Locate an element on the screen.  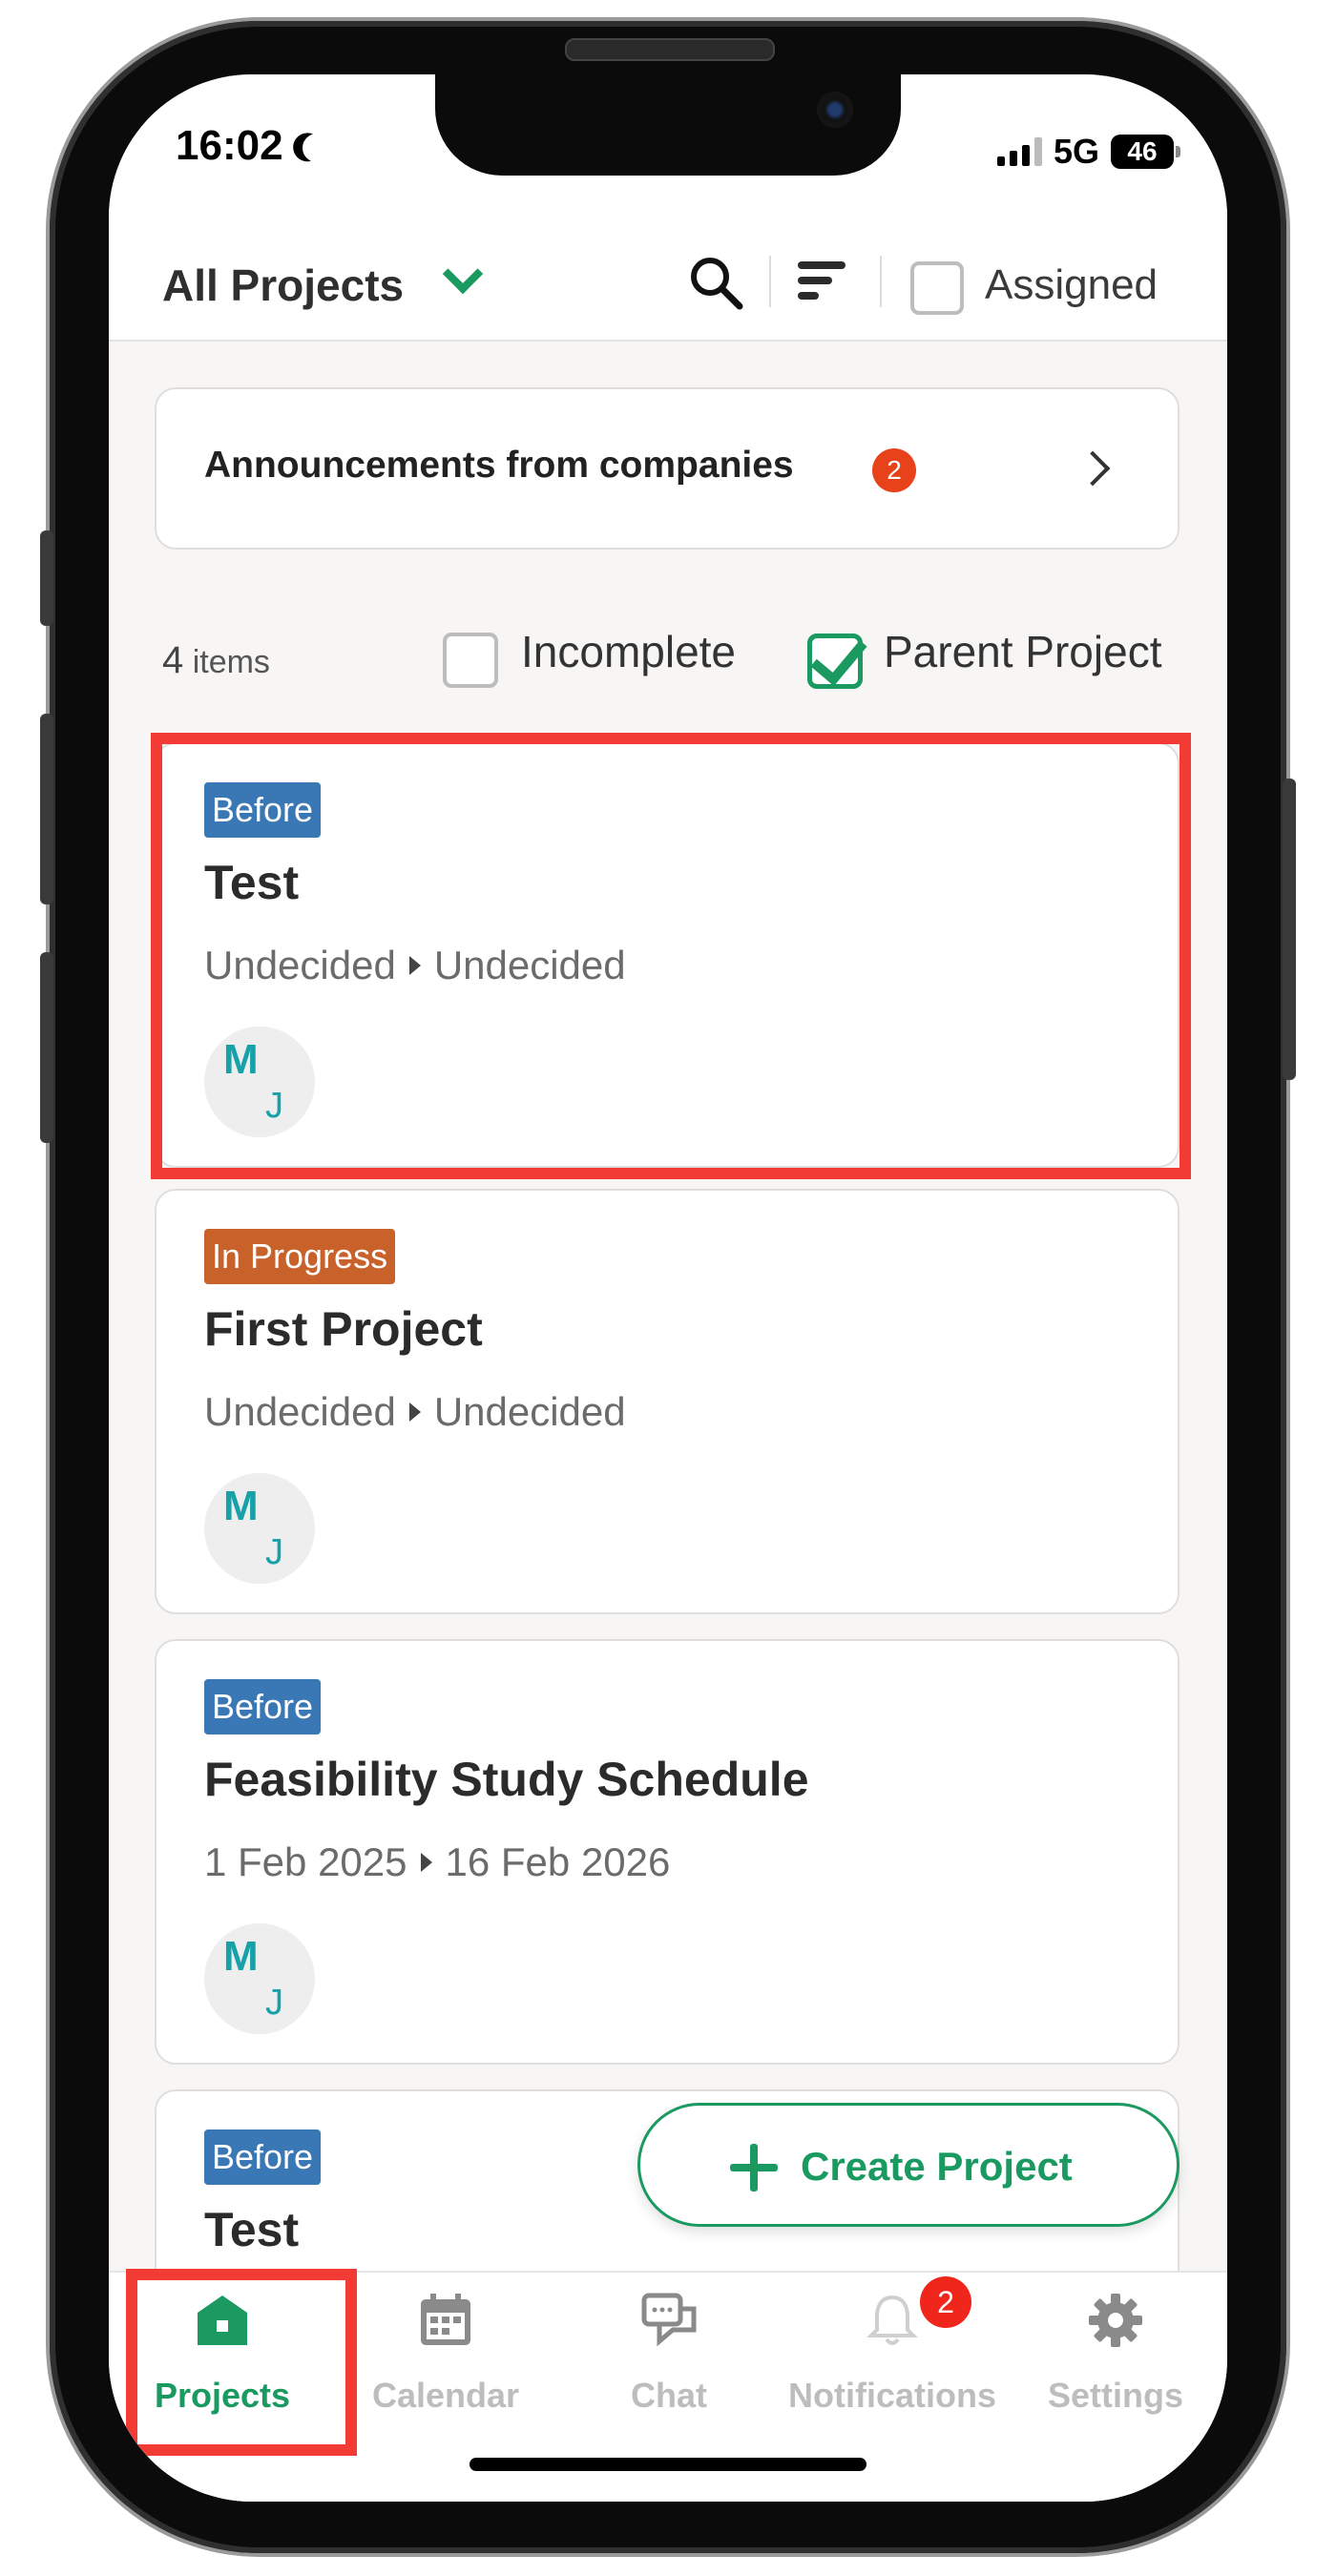
incomplete-checkbox is located at coordinates (470, 660).